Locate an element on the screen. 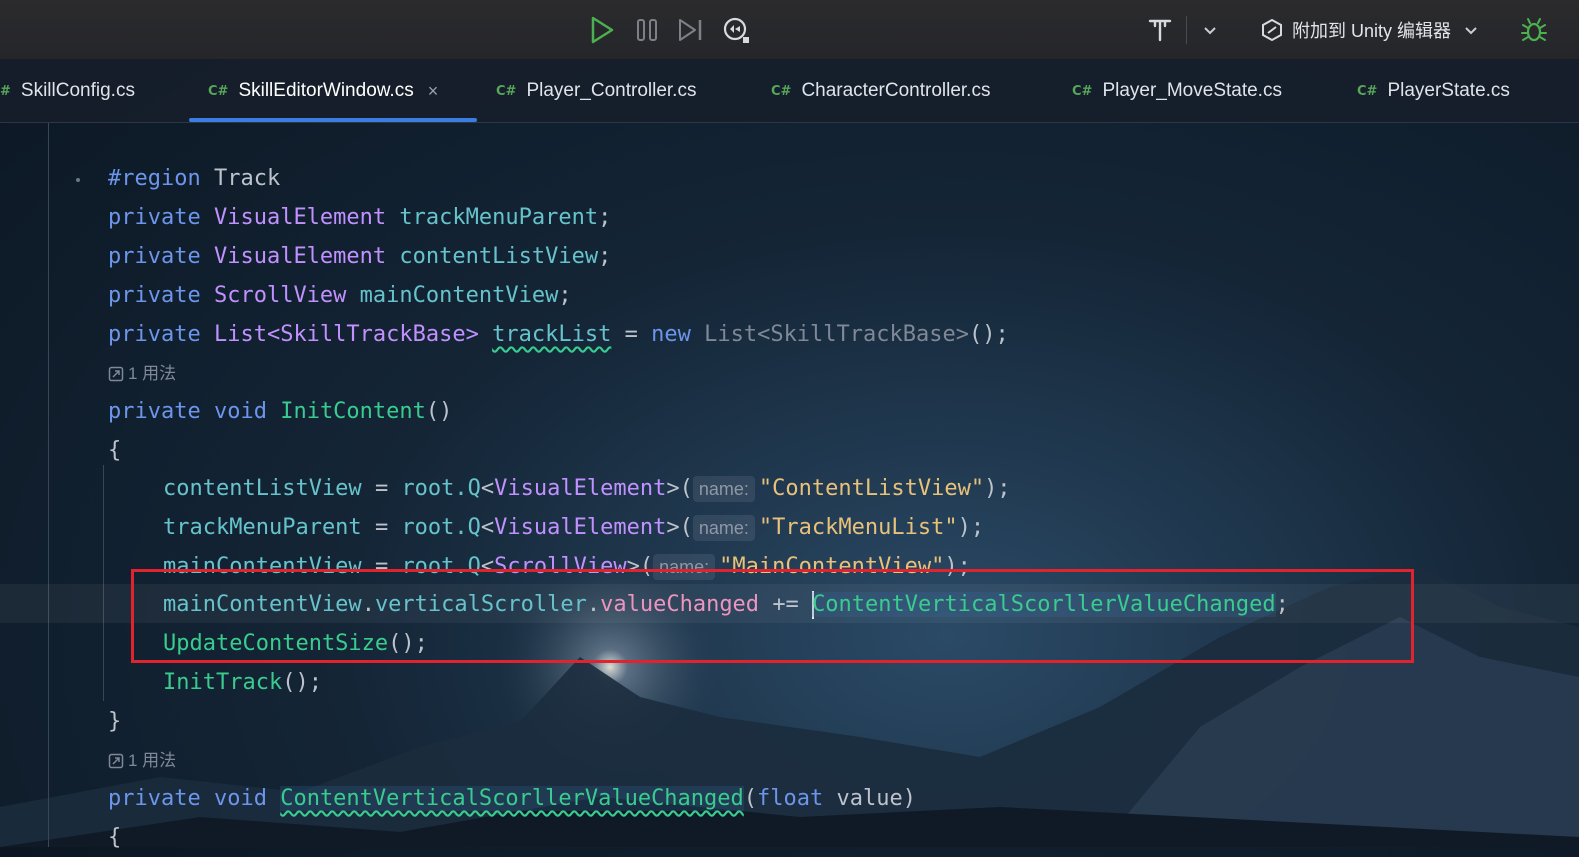 The height and width of the screenshot is (857, 1579). tab-charactercontroller: C# CharacterController.cs is located at coordinates (880, 91).